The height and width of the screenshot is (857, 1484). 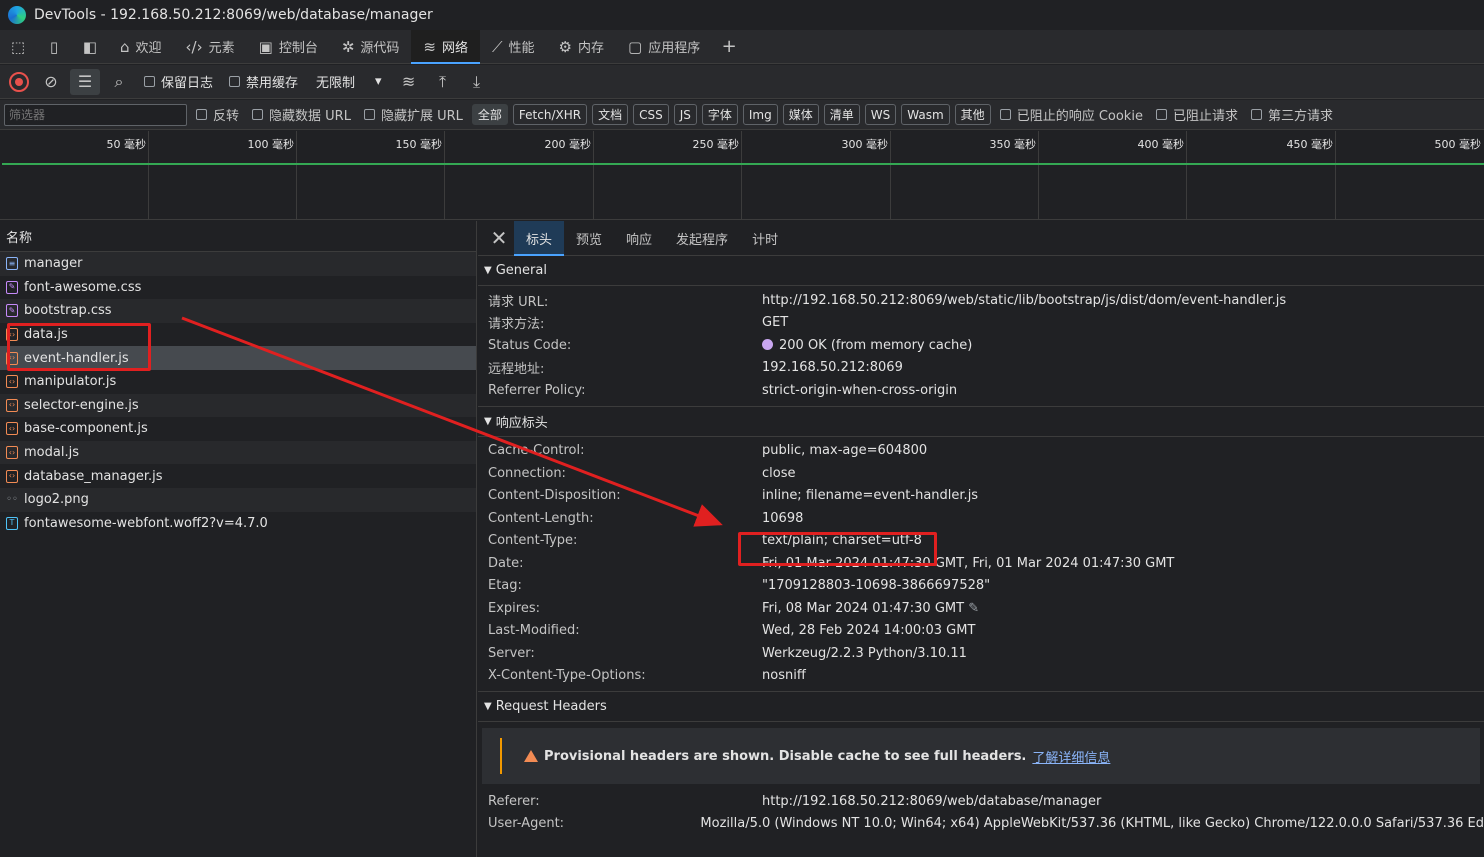 What do you see at coordinates (539, 238) in the screenshot?
I see `tab-headers: 标头` at bounding box center [539, 238].